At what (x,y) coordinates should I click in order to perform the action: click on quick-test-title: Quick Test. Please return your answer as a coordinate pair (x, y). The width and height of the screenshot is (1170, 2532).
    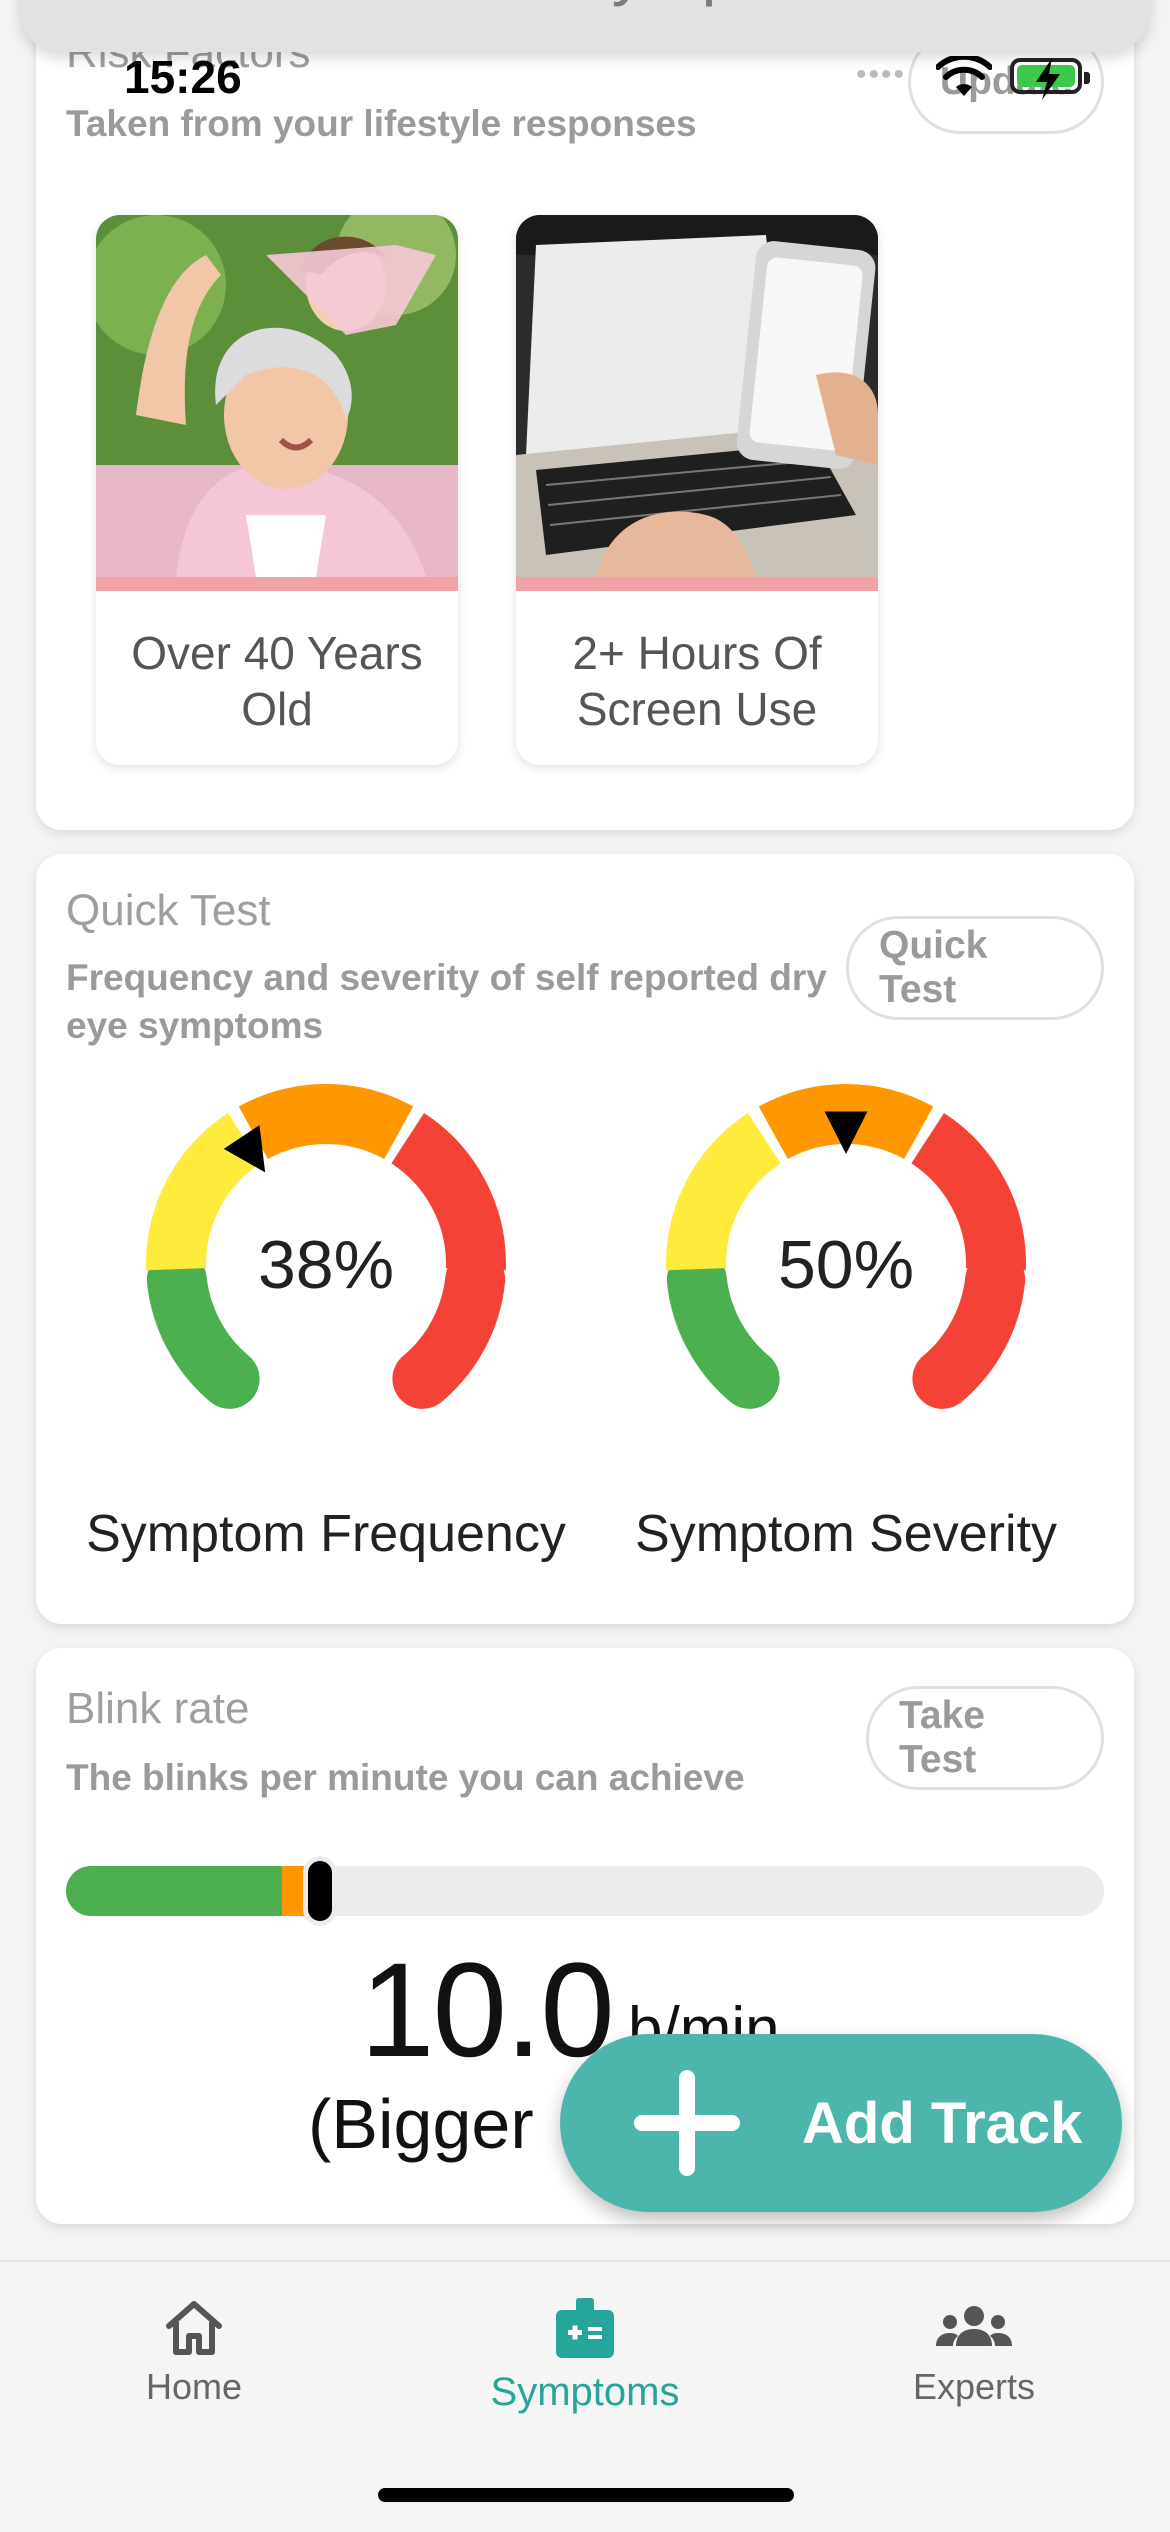
    Looking at the image, I should click on (168, 910).